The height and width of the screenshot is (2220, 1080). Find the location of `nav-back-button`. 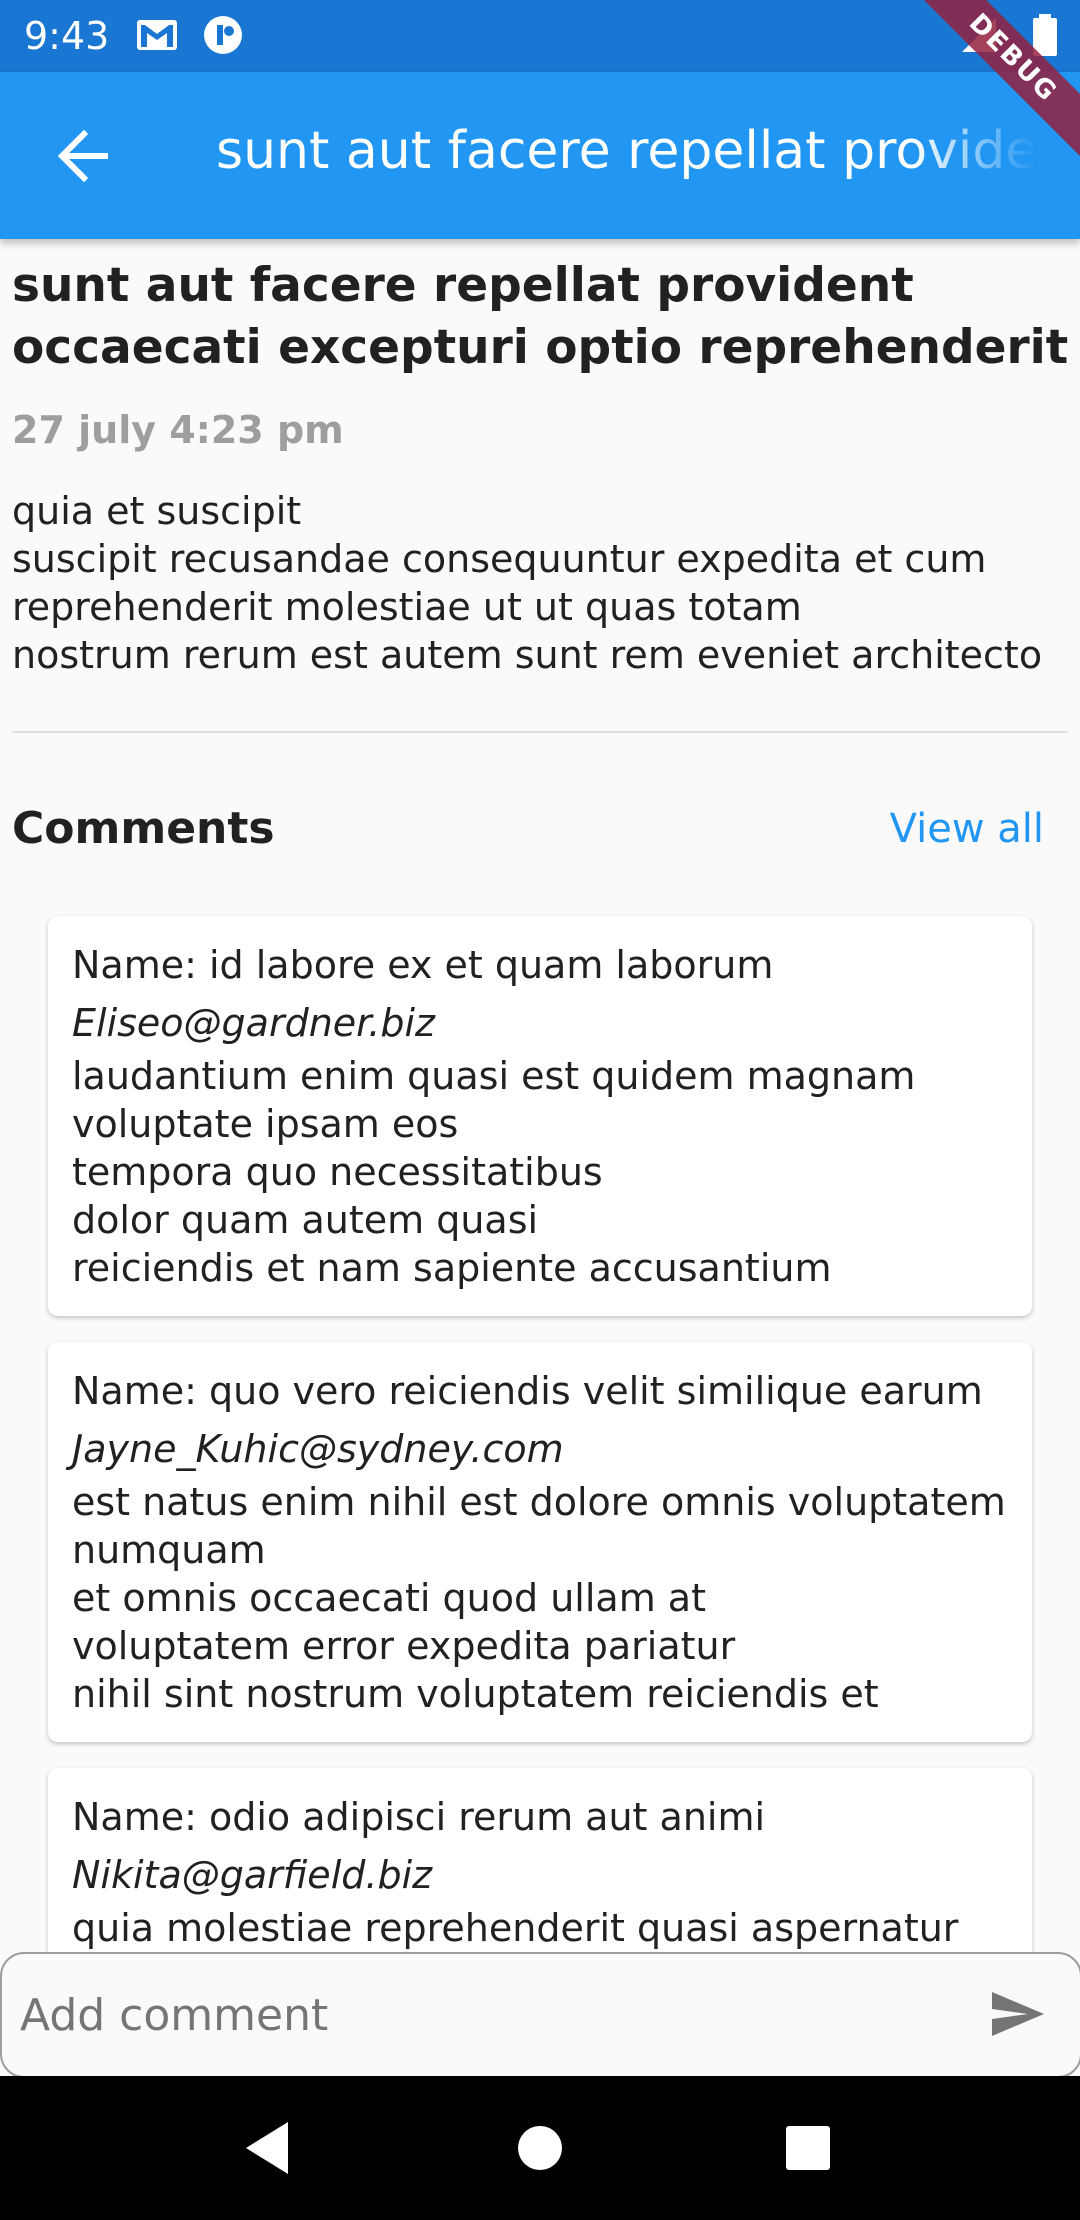

nav-back-button is located at coordinates (268, 2148).